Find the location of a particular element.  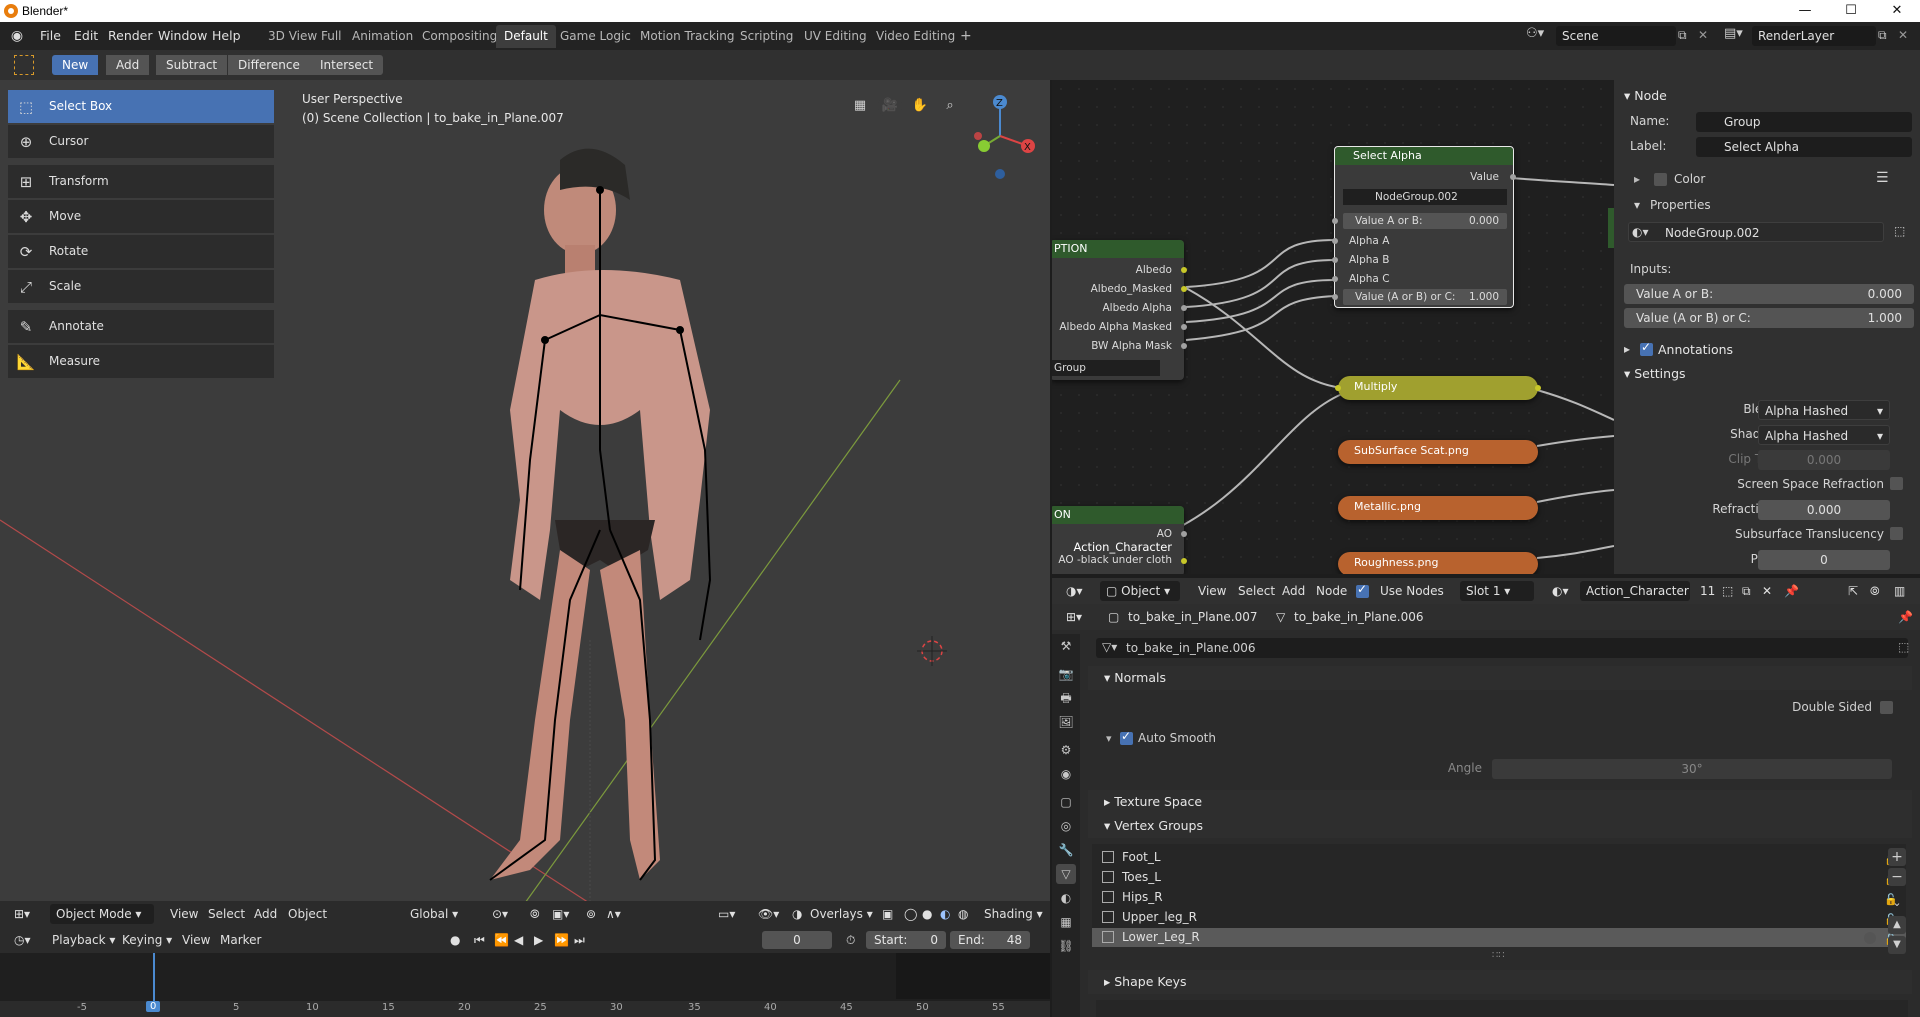

ssr-checkbox is located at coordinates (1896, 483).